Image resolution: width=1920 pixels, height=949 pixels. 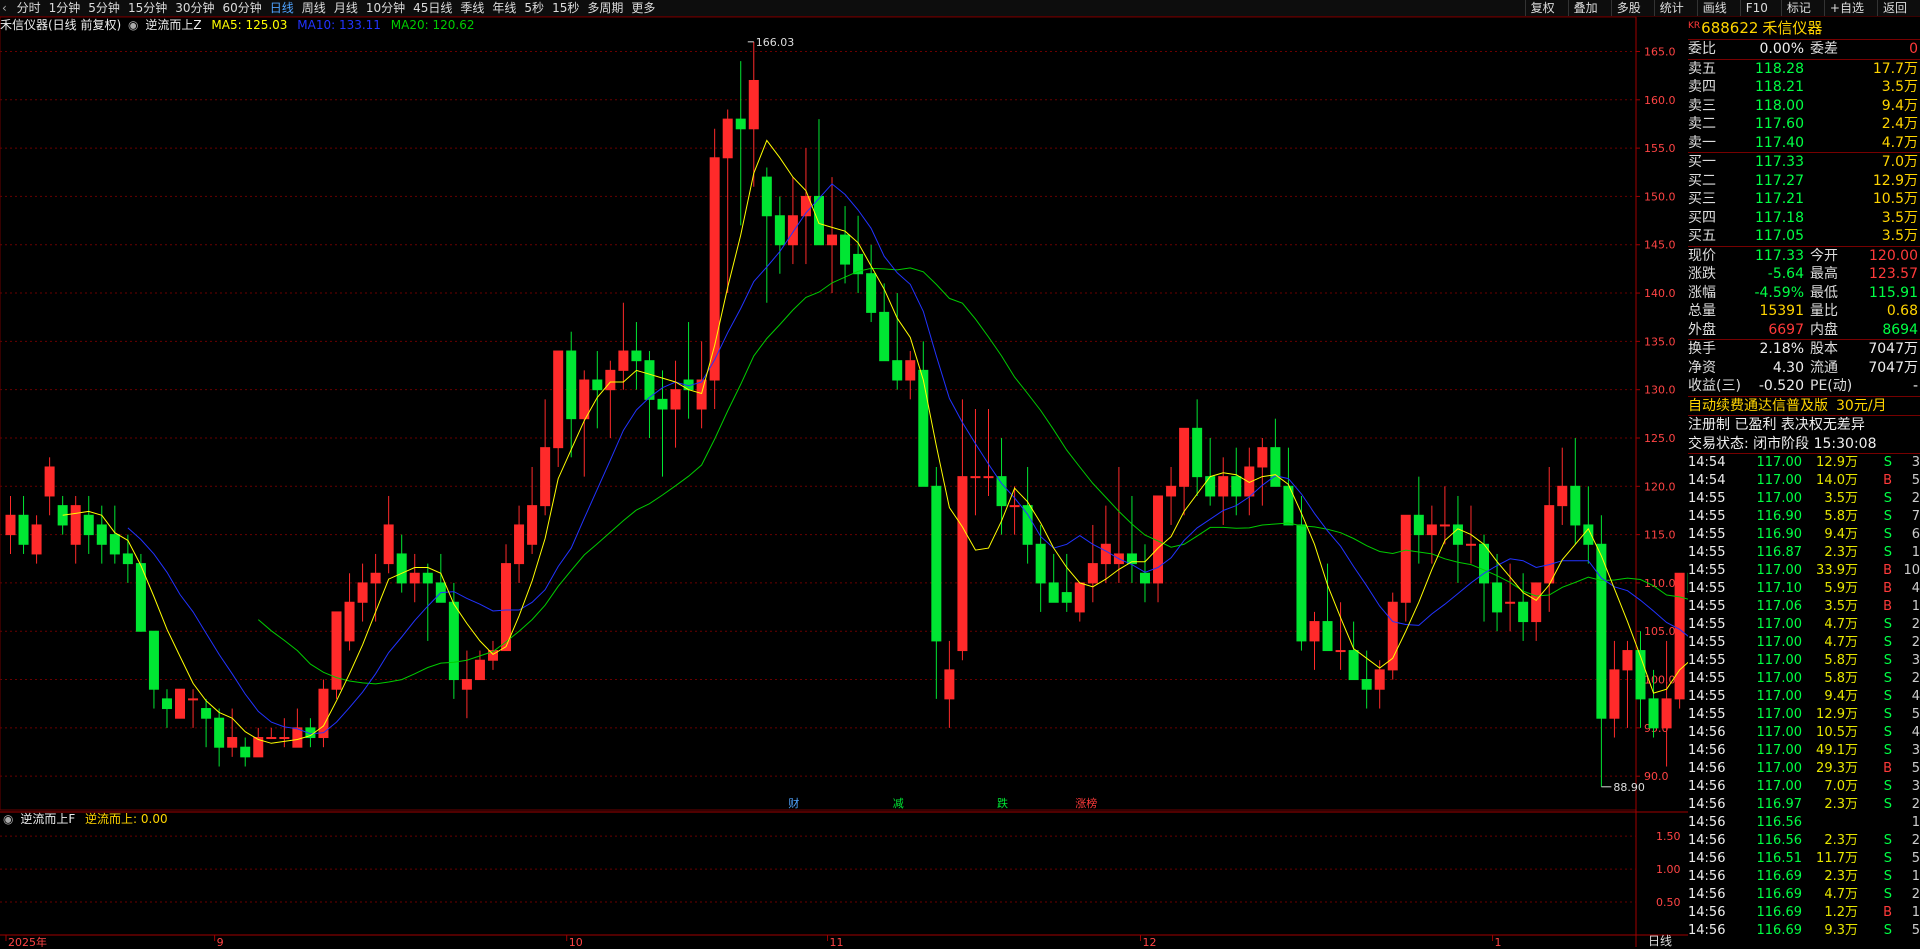 I want to click on bottom-period-tab: 日线, so click(x=1660, y=940).